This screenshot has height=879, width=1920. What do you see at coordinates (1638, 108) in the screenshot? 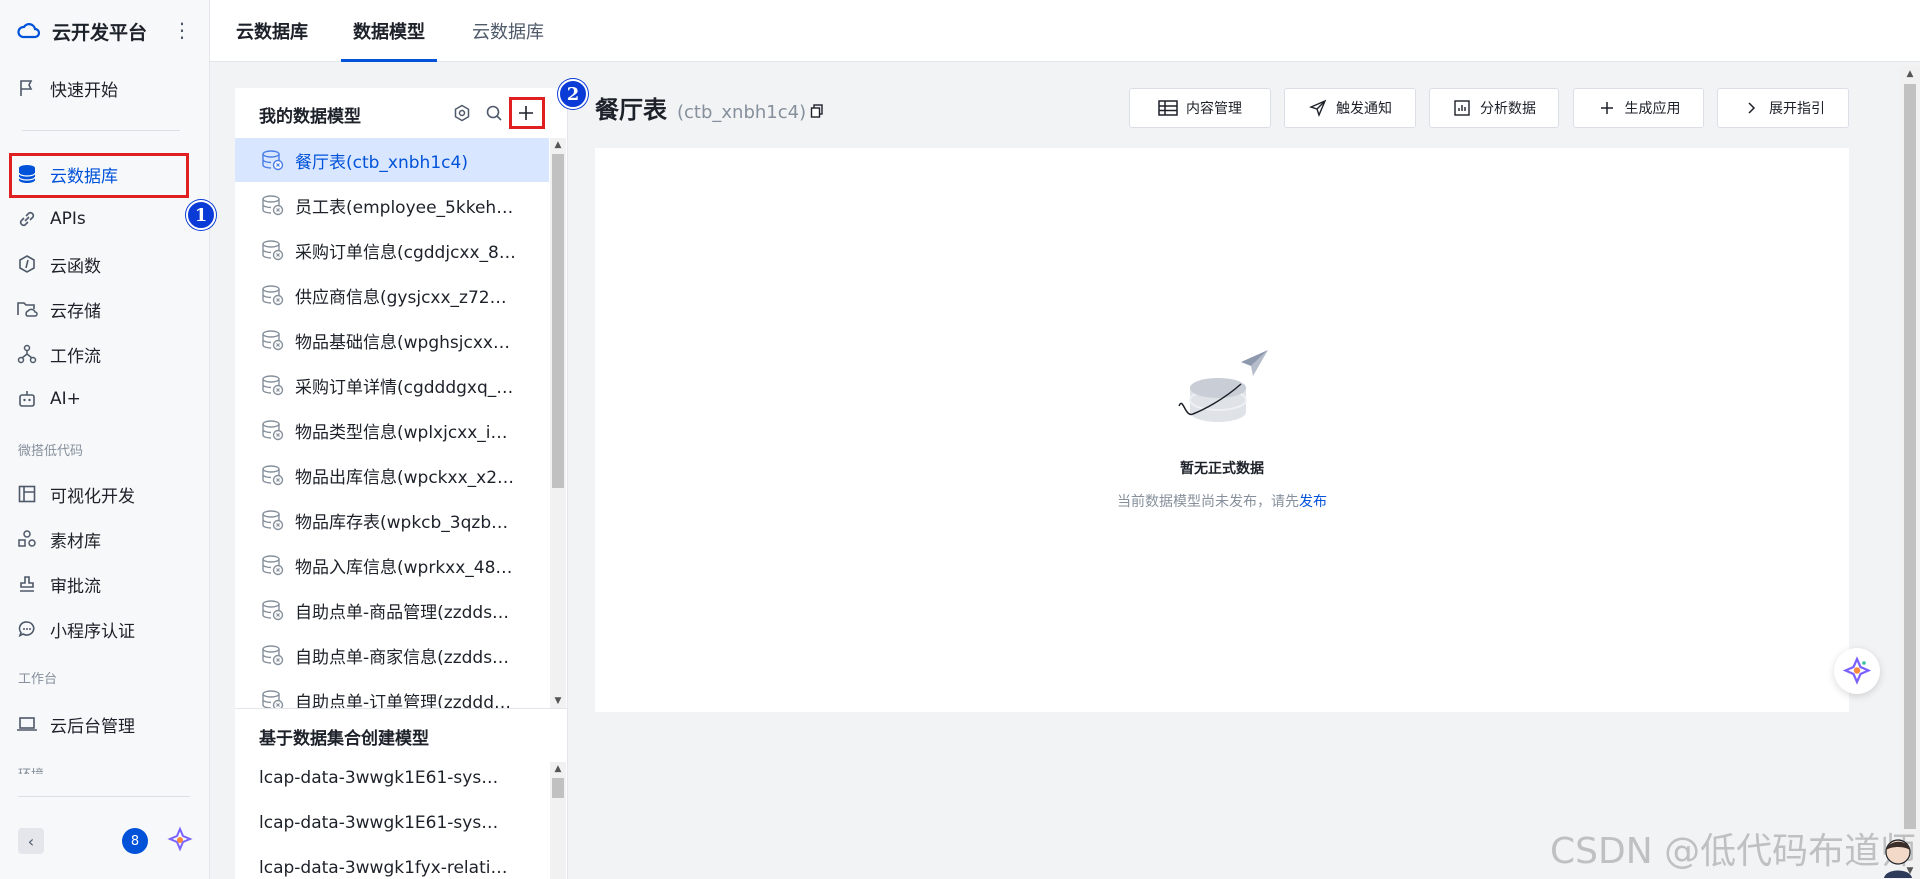
I see `generate-app-button: 生成应用` at bounding box center [1638, 108].